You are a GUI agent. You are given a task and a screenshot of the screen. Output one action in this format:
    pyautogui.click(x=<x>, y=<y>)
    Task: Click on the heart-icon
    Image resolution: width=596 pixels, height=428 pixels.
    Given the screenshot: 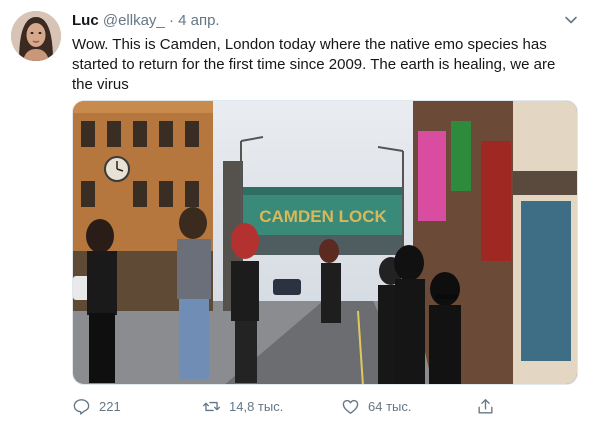 What is the action you would take?
    pyautogui.click(x=350, y=406)
    